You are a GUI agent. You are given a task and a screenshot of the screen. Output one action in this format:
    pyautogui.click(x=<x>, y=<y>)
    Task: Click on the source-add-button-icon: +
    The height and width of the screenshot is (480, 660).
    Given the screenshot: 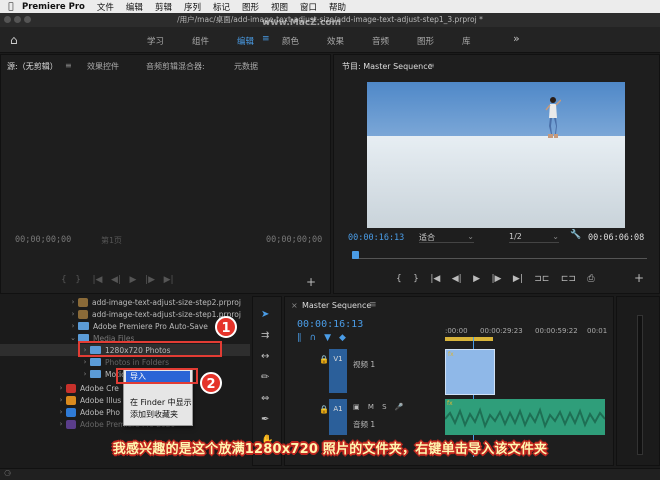 What is the action you would take?
    pyautogui.click(x=311, y=282)
    